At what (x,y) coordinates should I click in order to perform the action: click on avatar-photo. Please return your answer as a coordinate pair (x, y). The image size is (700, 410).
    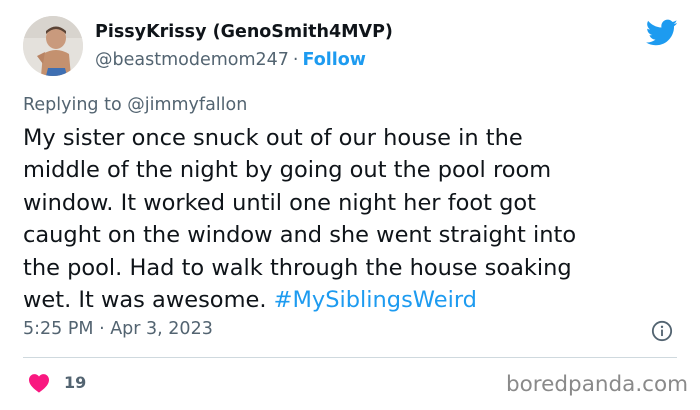
    Looking at the image, I should click on (53, 46).